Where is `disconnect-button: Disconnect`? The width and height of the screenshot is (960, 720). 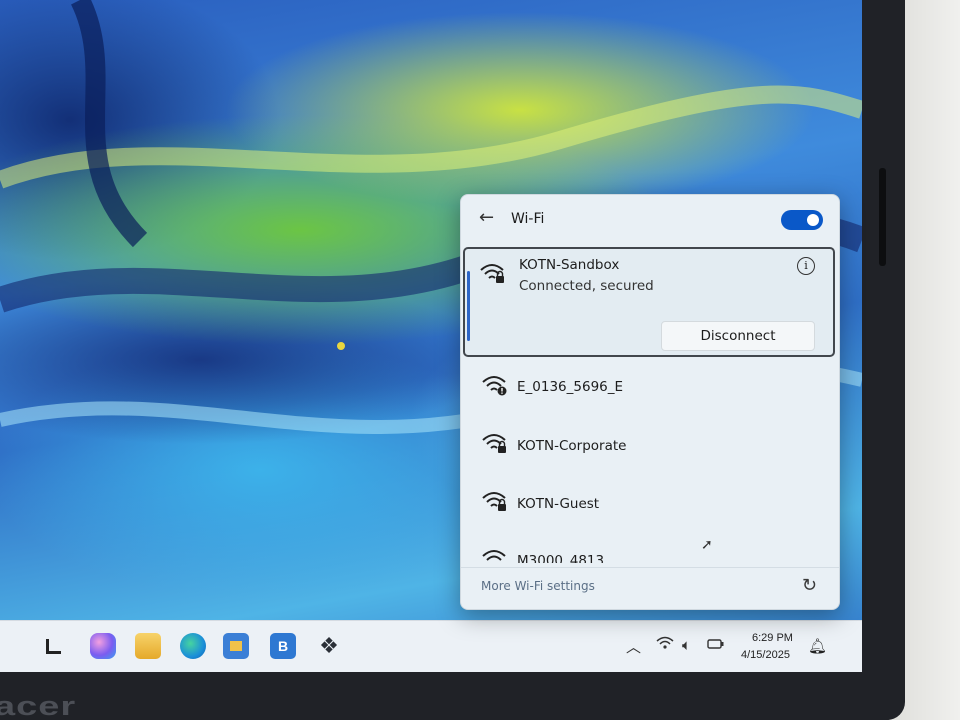
disconnect-button: Disconnect is located at coordinates (738, 336).